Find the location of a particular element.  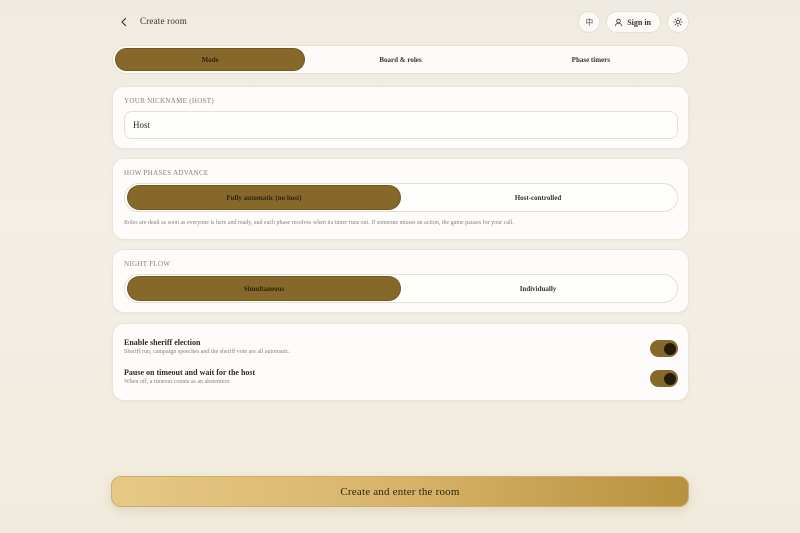

language-button: 中 is located at coordinates (589, 22).